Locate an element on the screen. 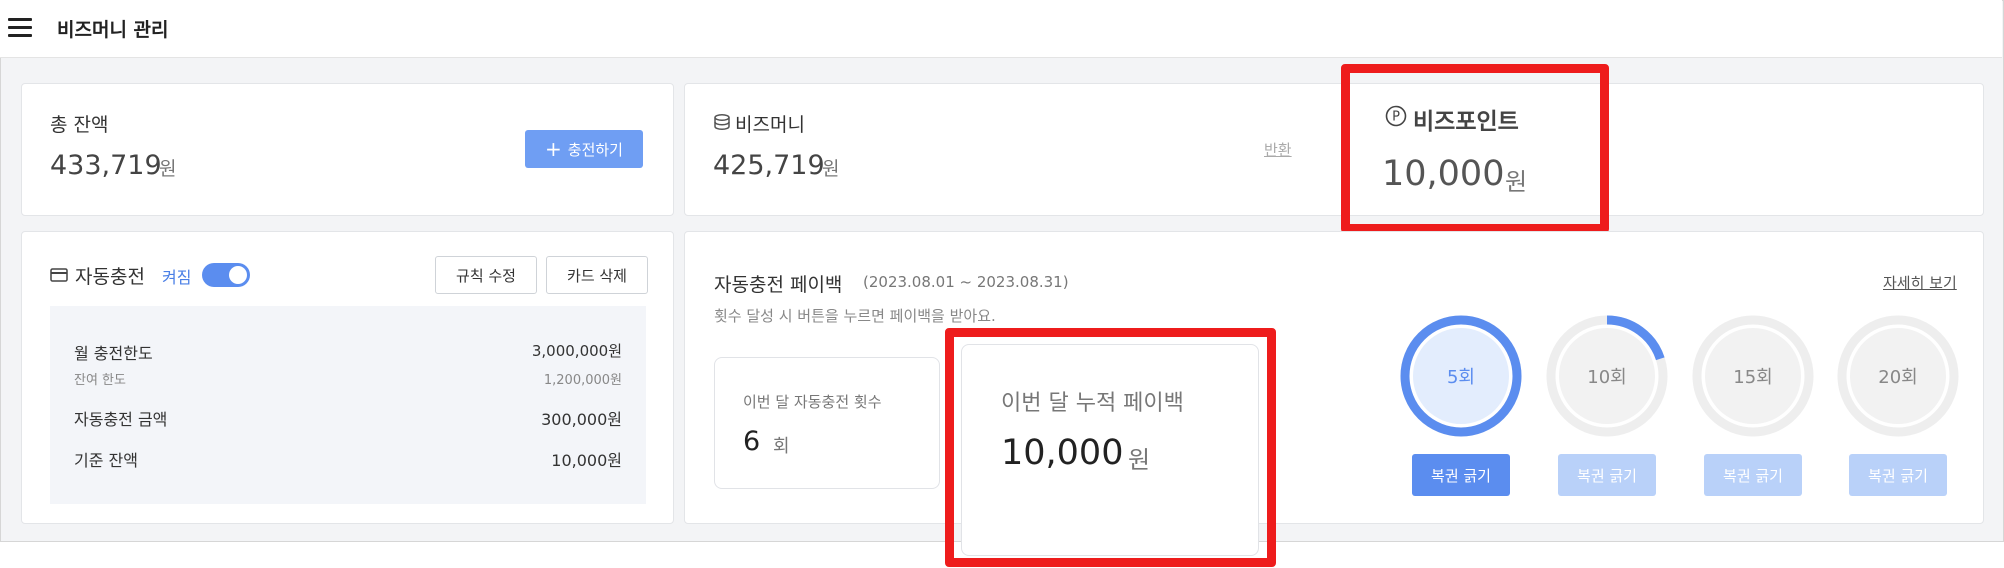 The image size is (2004, 568). toggle-knob is located at coordinates (238, 275).